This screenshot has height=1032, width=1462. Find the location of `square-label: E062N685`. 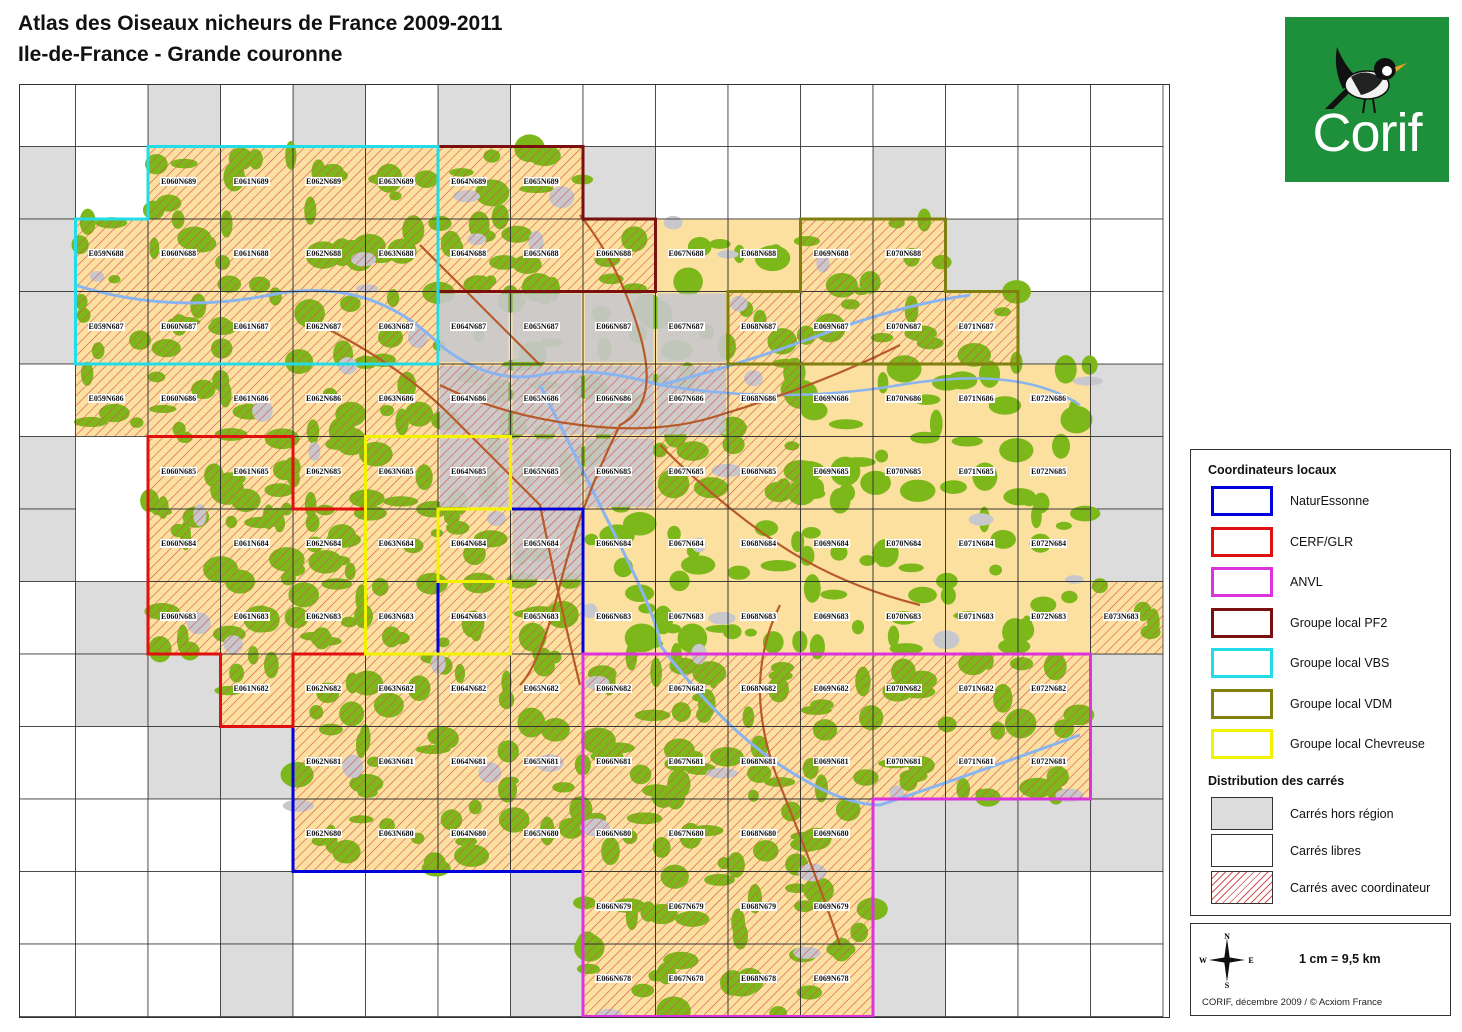

square-label: E062N685 is located at coordinates (324, 471).